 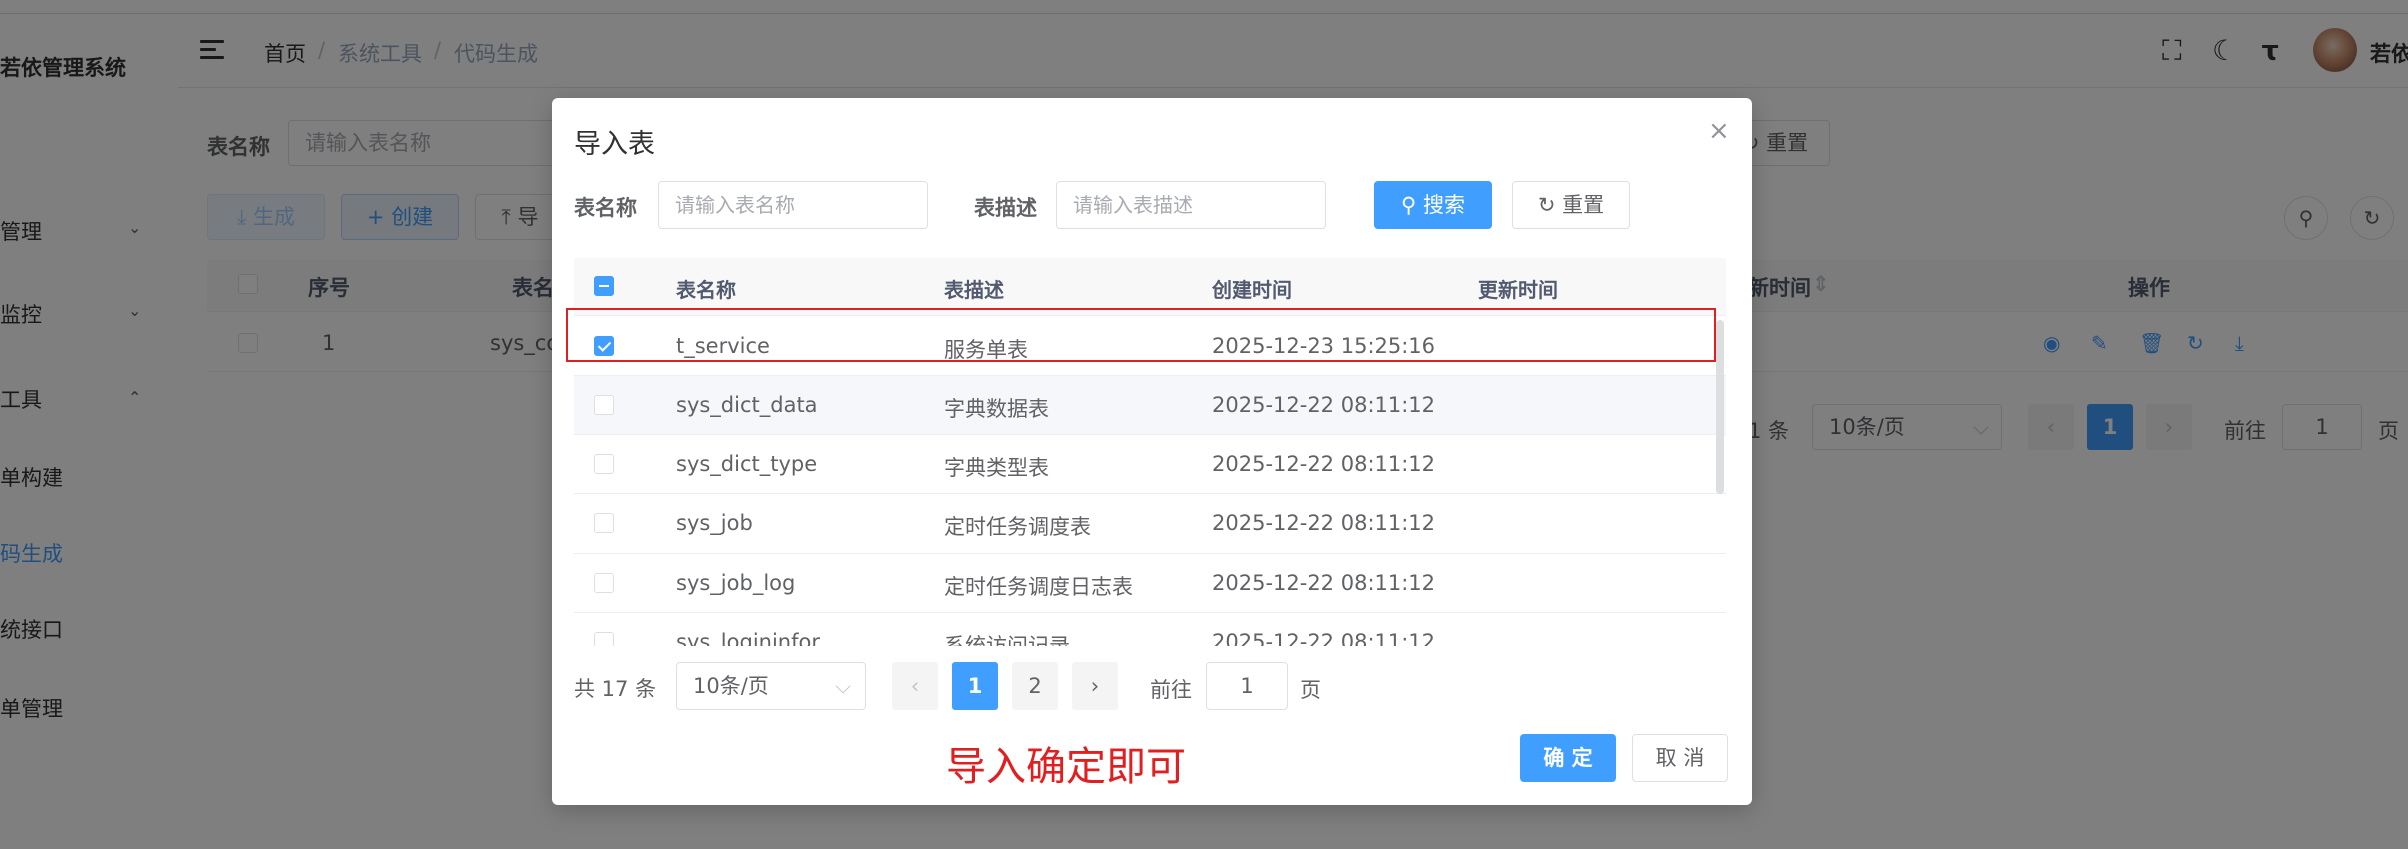 What do you see at coordinates (615, 689) in the screenshot?
I see `pagination-total: 共 17 条` at bounding box center [615, 689].